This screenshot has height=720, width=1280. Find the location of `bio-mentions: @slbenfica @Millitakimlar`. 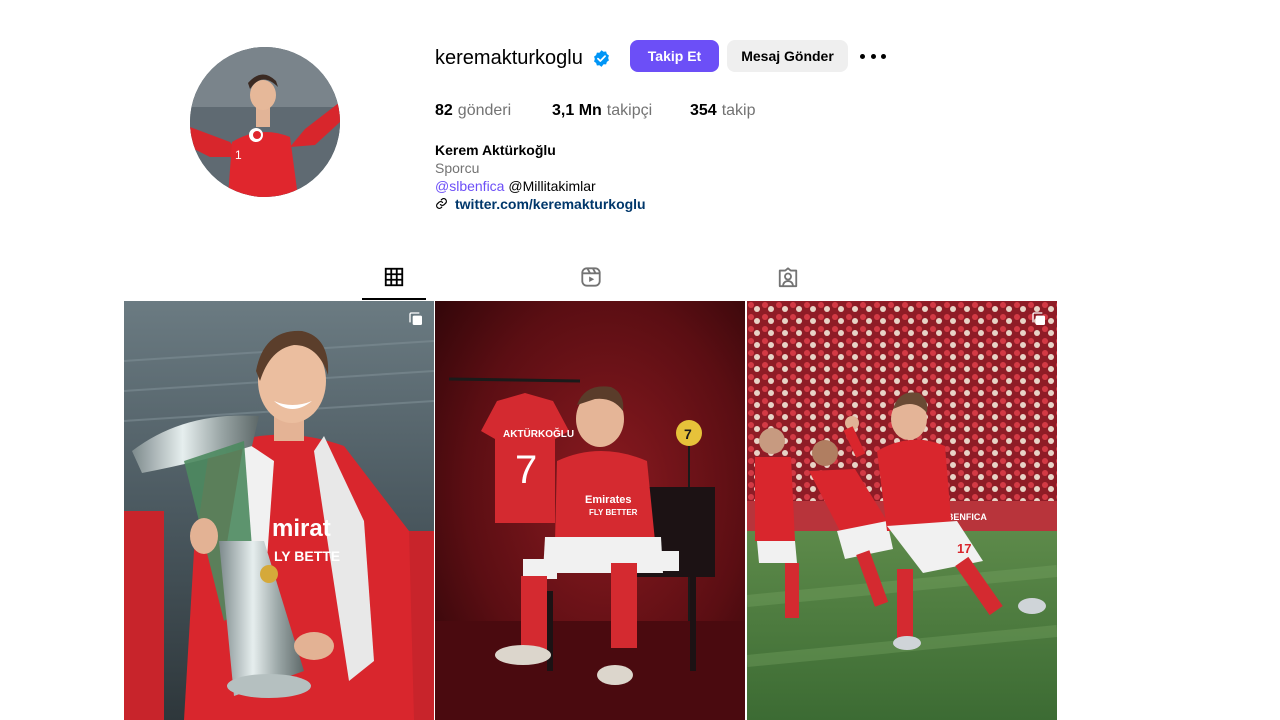

bio-mentions: @slbenfica @Millitakimlar is located at coordinates (515, 186).